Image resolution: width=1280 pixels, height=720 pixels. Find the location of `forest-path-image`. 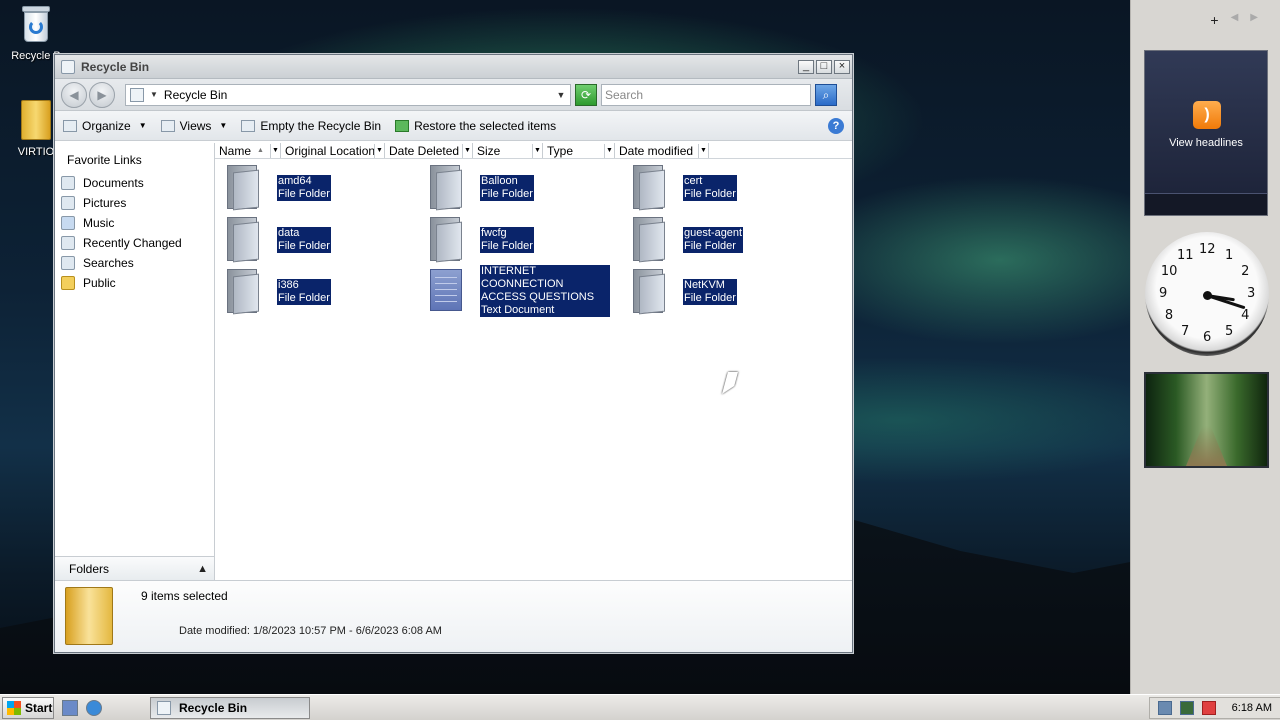

forest-path-image is located at coordinates (1206, 446).